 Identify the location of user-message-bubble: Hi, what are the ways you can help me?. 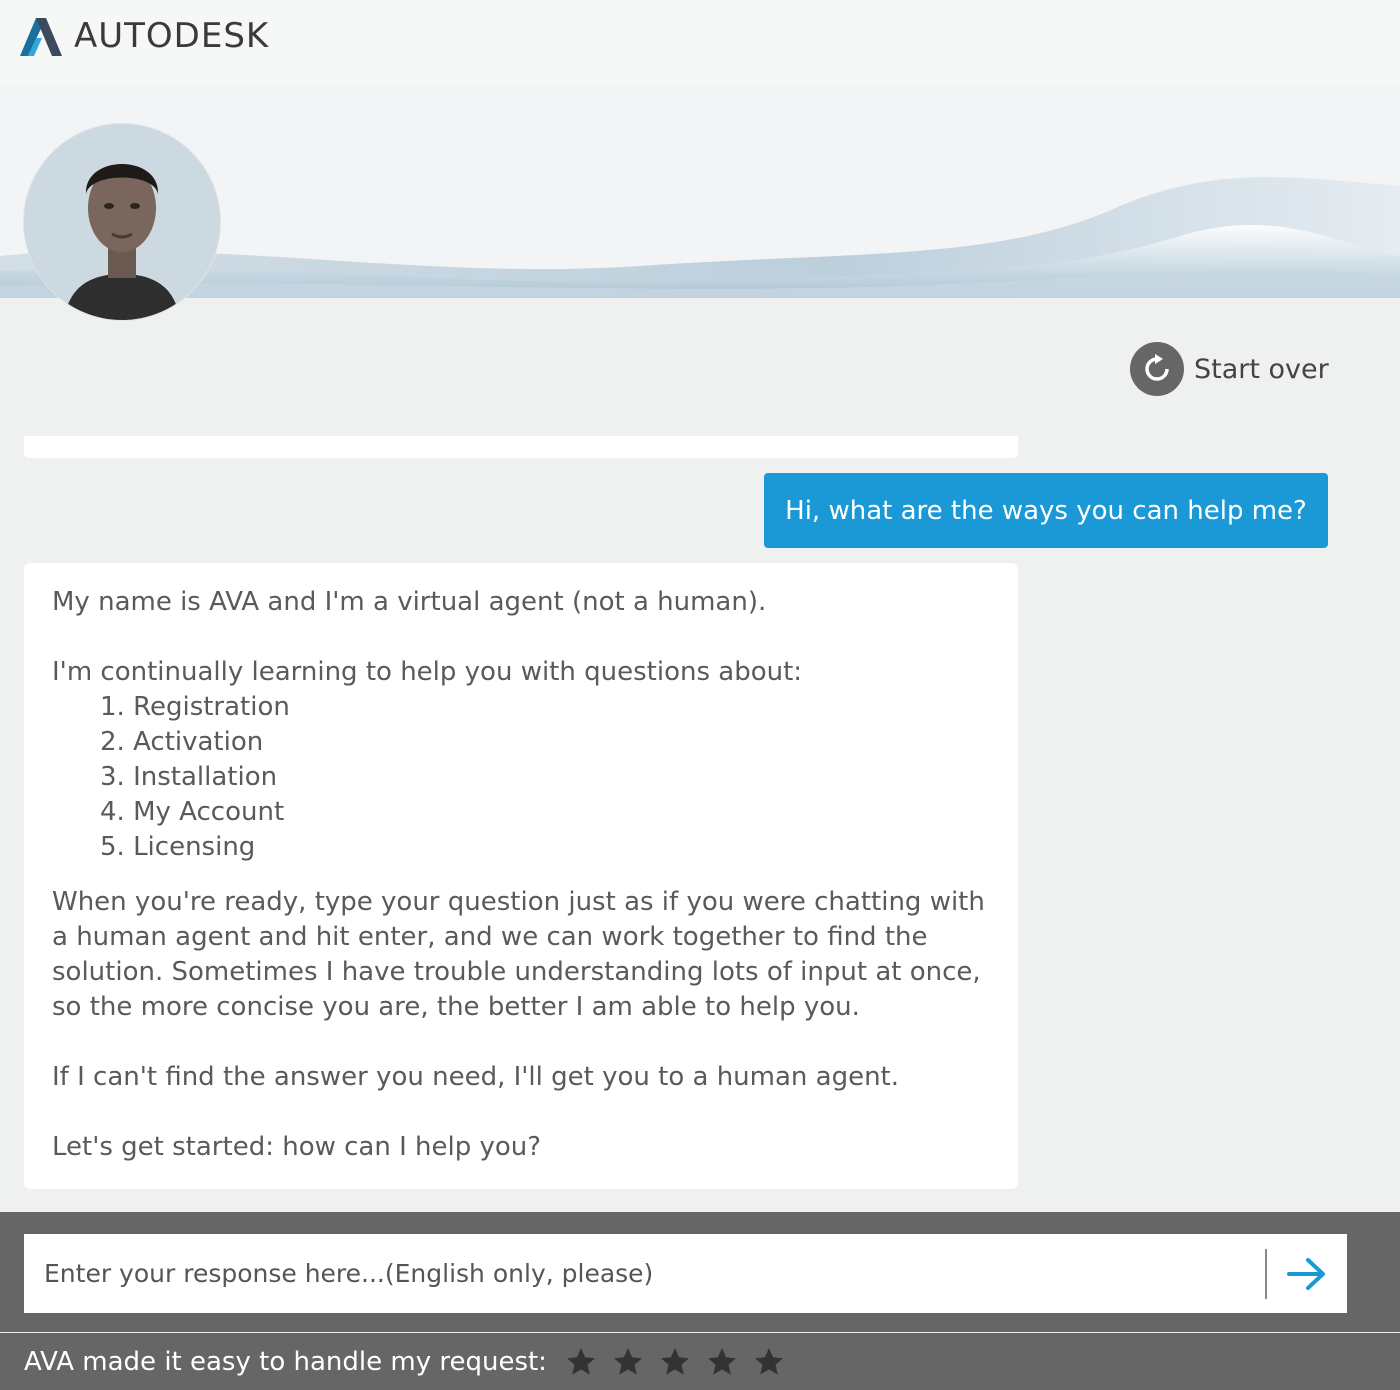
(1046, 510).